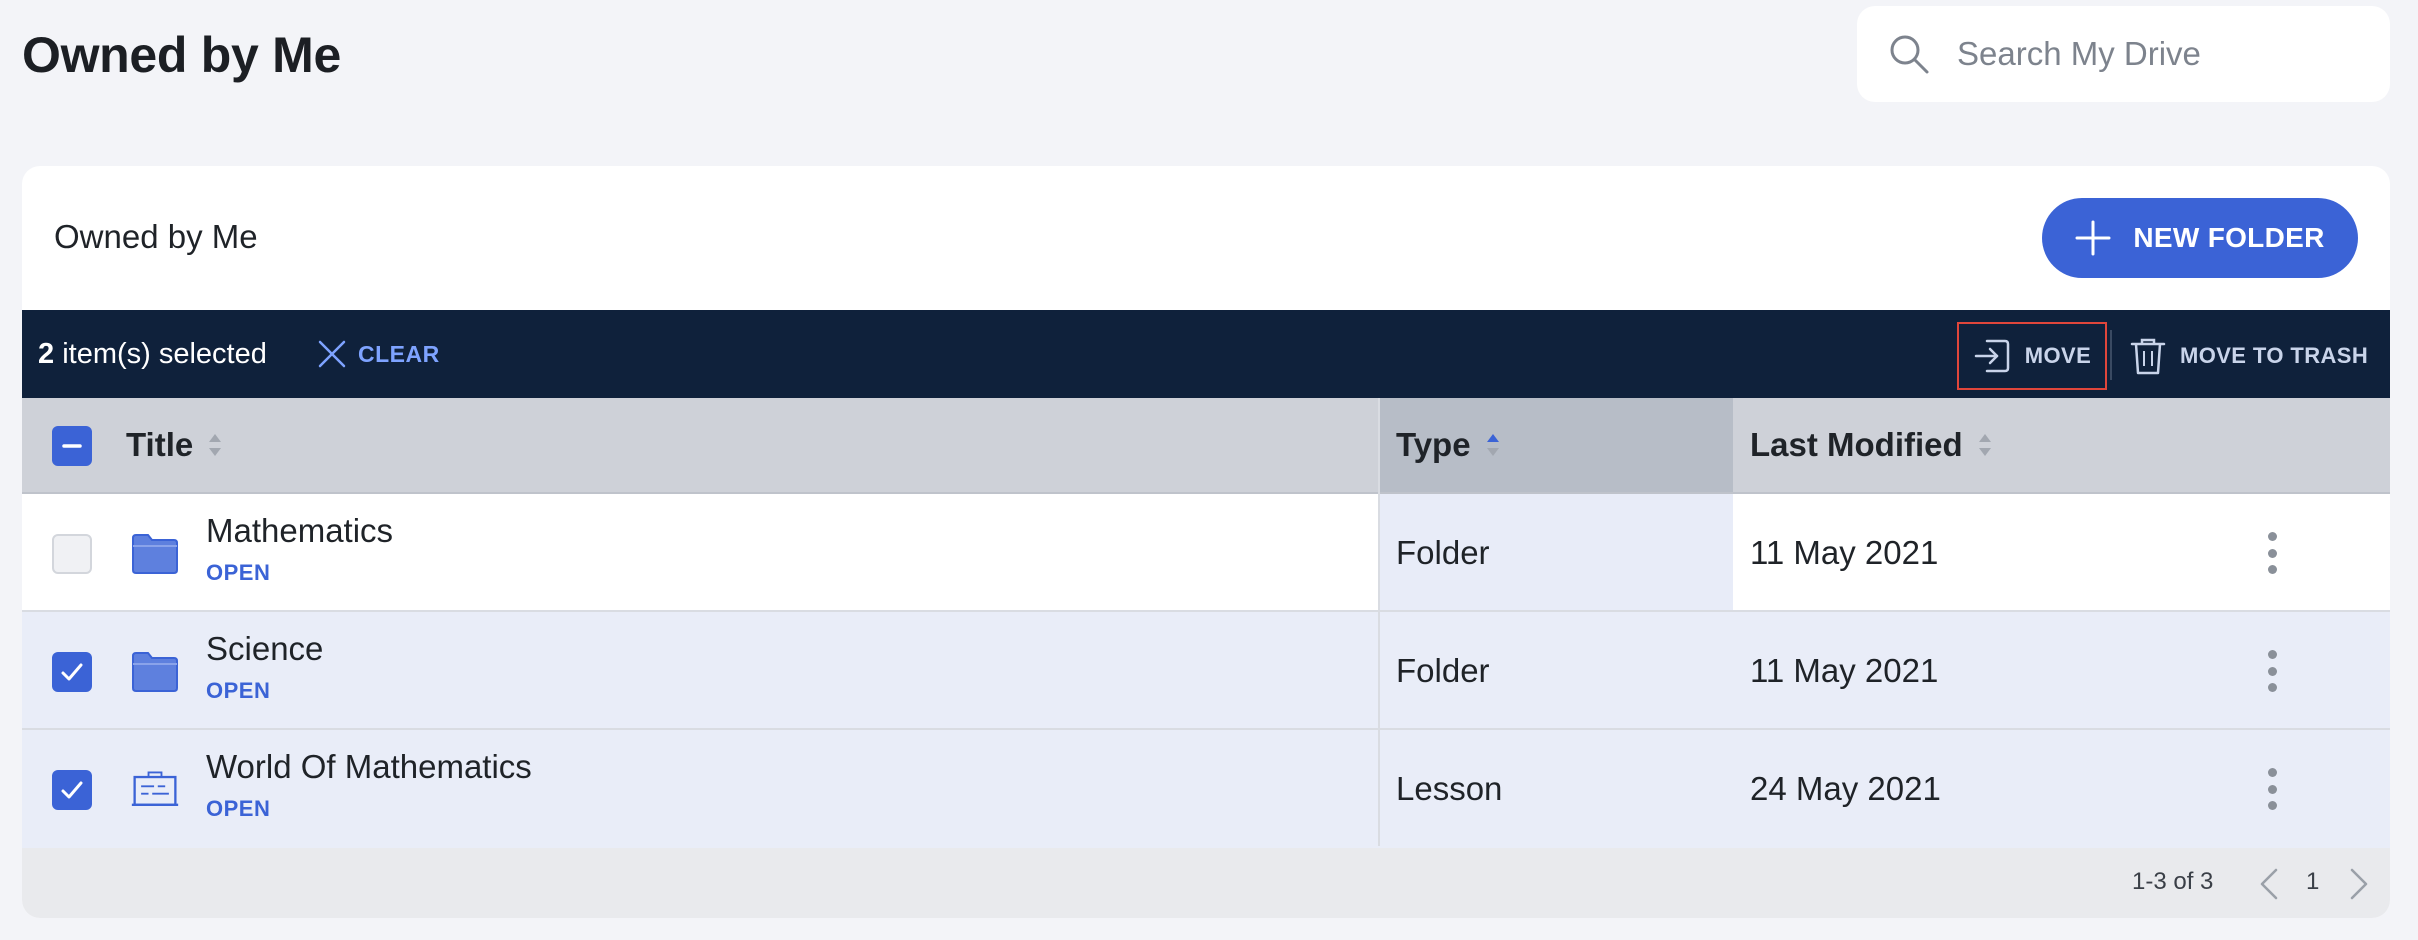  I want to click on page-title: Owned by Me, so click(181, 55).